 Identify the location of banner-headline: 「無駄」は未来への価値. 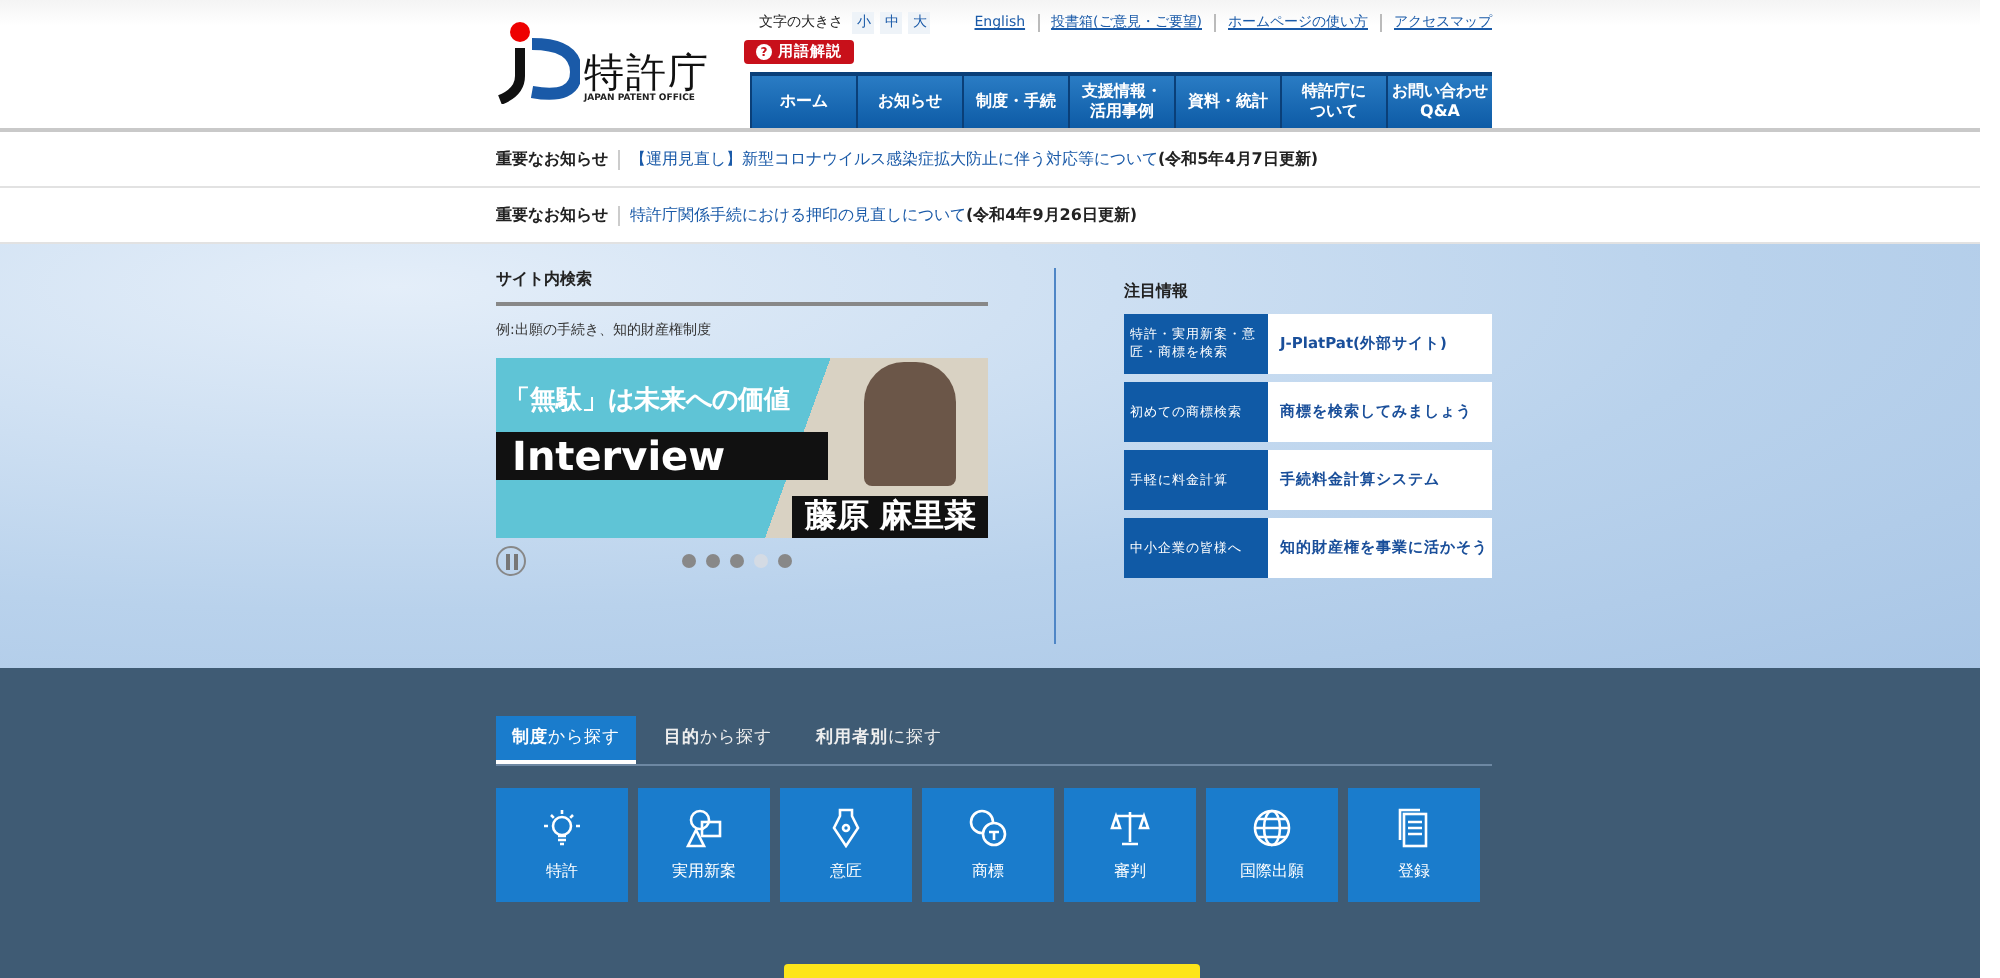
(647, 401).